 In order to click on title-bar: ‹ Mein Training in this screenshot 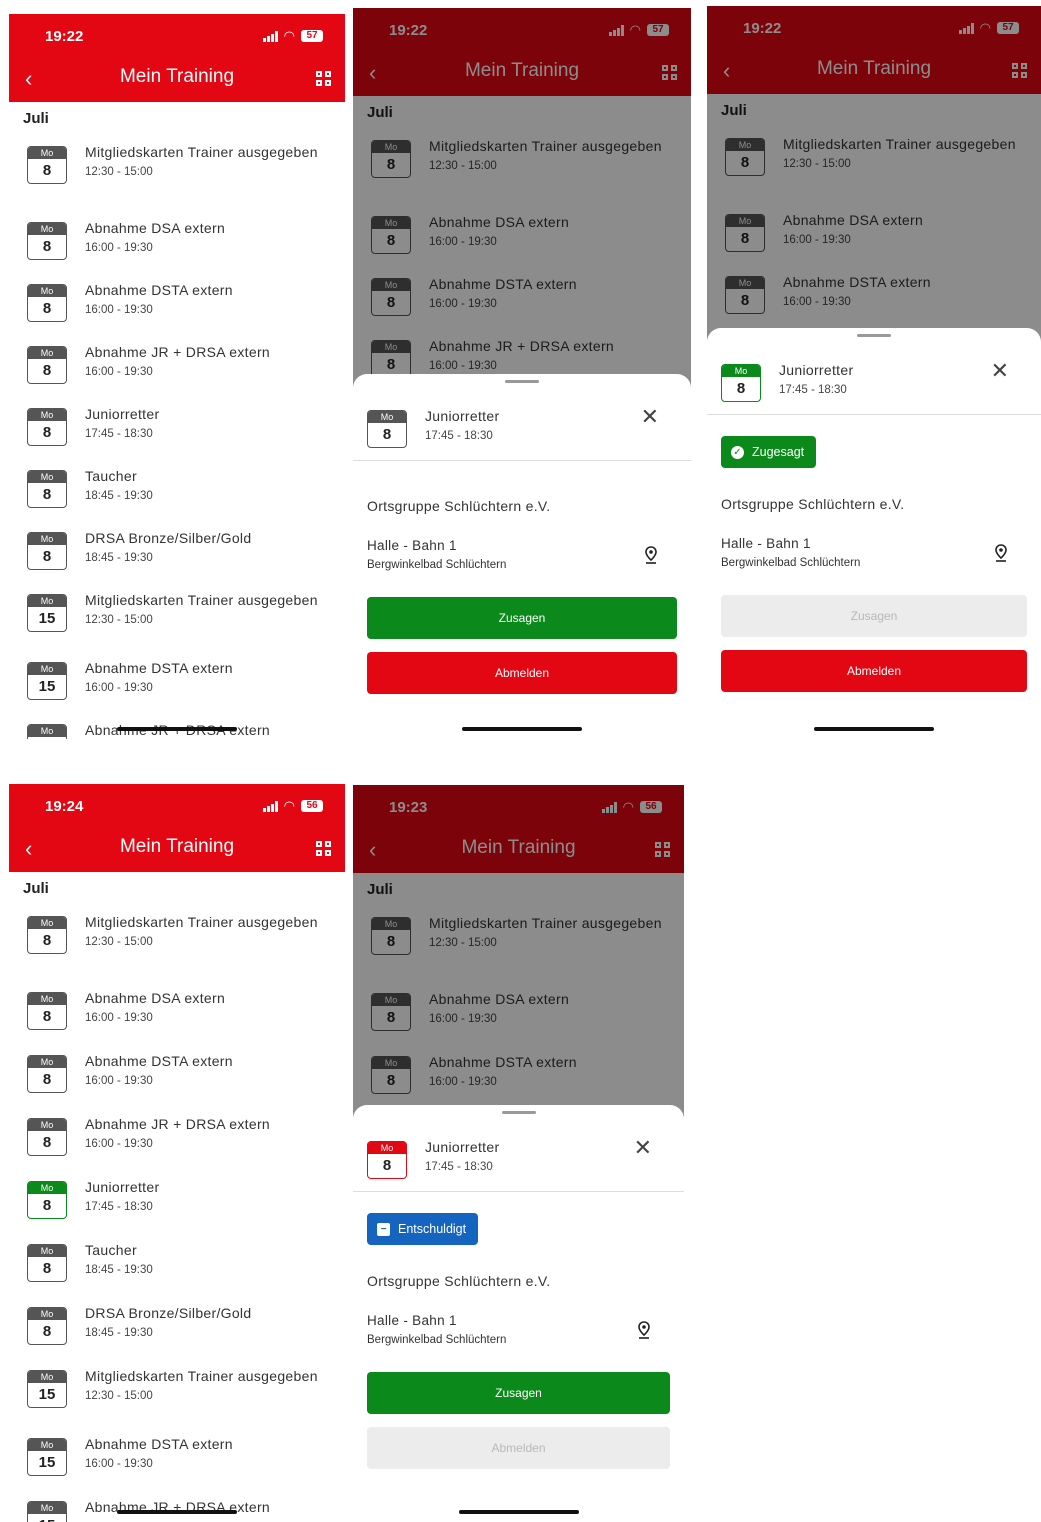, I will do `click(177, 850)`.